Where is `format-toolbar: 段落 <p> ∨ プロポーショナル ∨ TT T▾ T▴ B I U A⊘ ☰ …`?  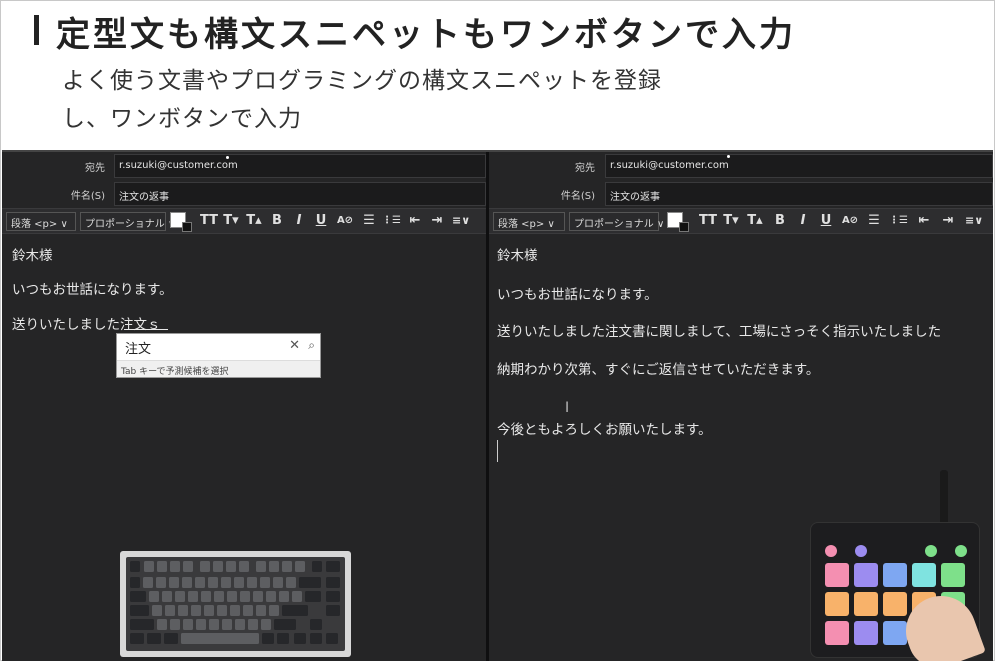 format-toolbar: 段落 <p> ∨ プロポーショナル ∨ TT T▾ T▴ B I U A⊘ ☰ … is located at coordinates (741, 221).